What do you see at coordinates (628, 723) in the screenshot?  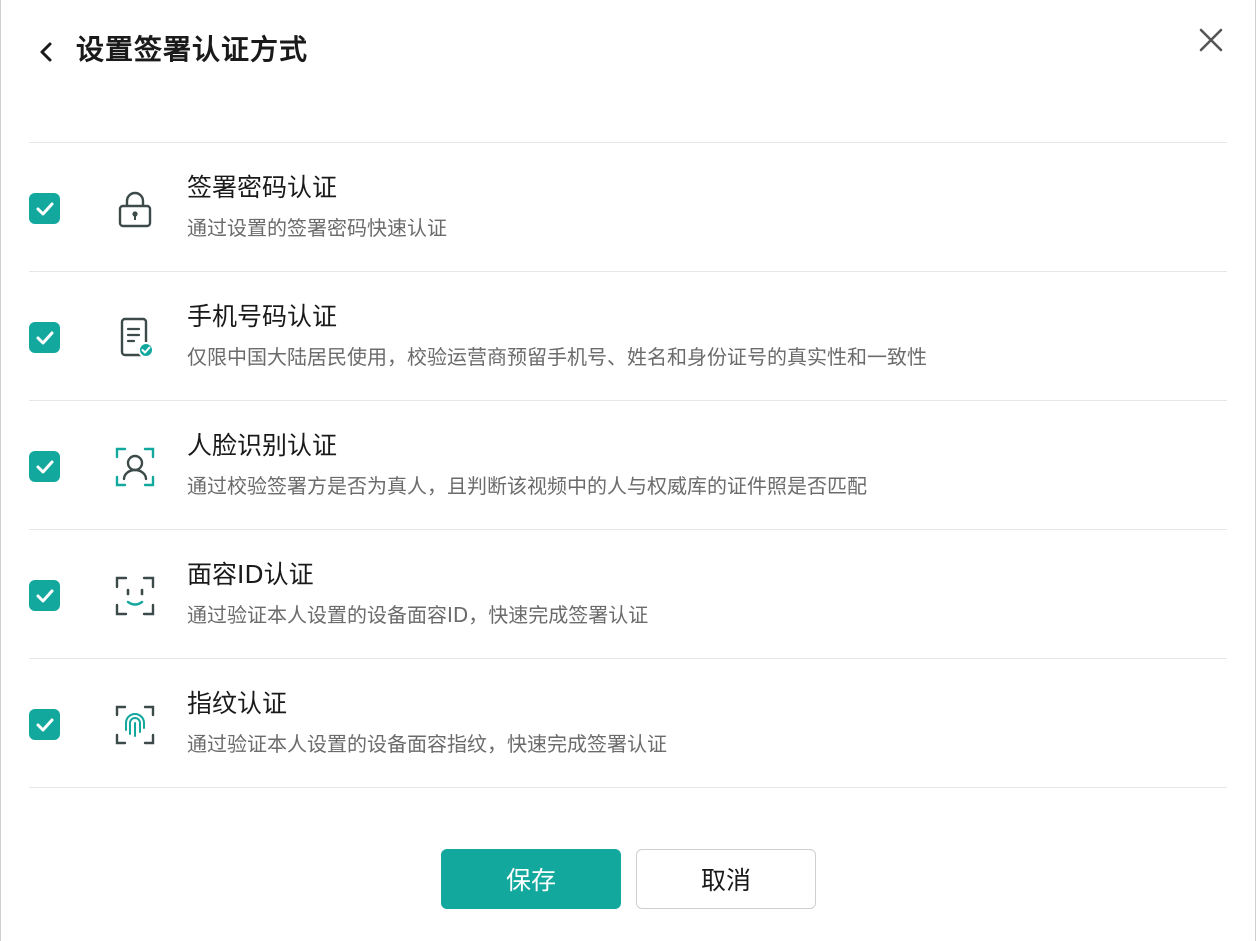 I see `auth-method-item-fingerprint: 指纹认证 通过验证本人设置的设备面容指纹，快速完成签署认证` at bounding box center [628, 723].